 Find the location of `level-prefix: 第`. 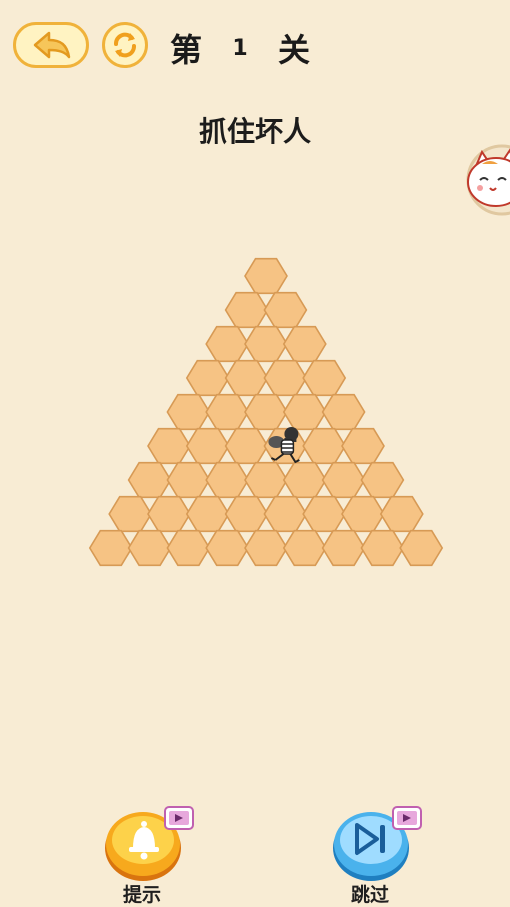

level-prefix: 第 is located at coordinates (186, 50).